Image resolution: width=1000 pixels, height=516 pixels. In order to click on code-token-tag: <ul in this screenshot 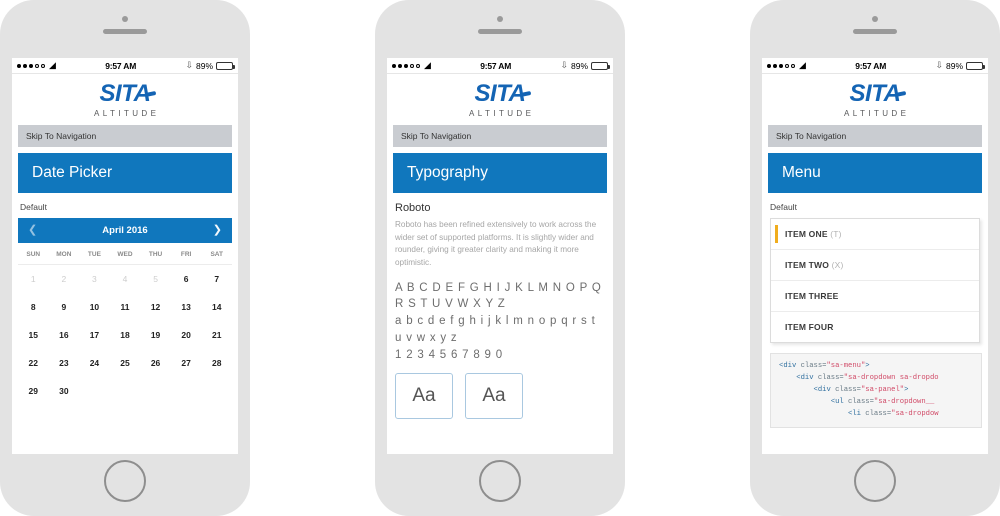, I will do `click(814, 401)`.